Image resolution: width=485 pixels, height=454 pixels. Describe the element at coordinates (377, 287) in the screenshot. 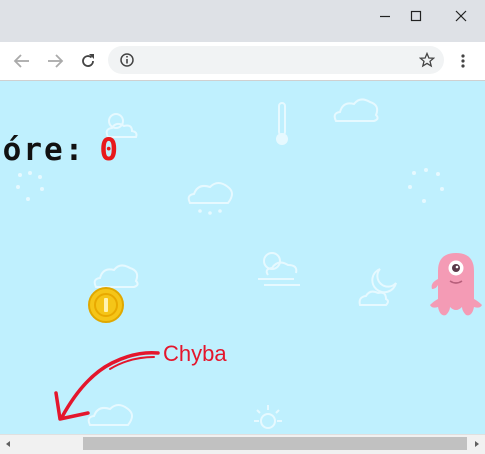

I see `moon-cloud-icon` at that location.